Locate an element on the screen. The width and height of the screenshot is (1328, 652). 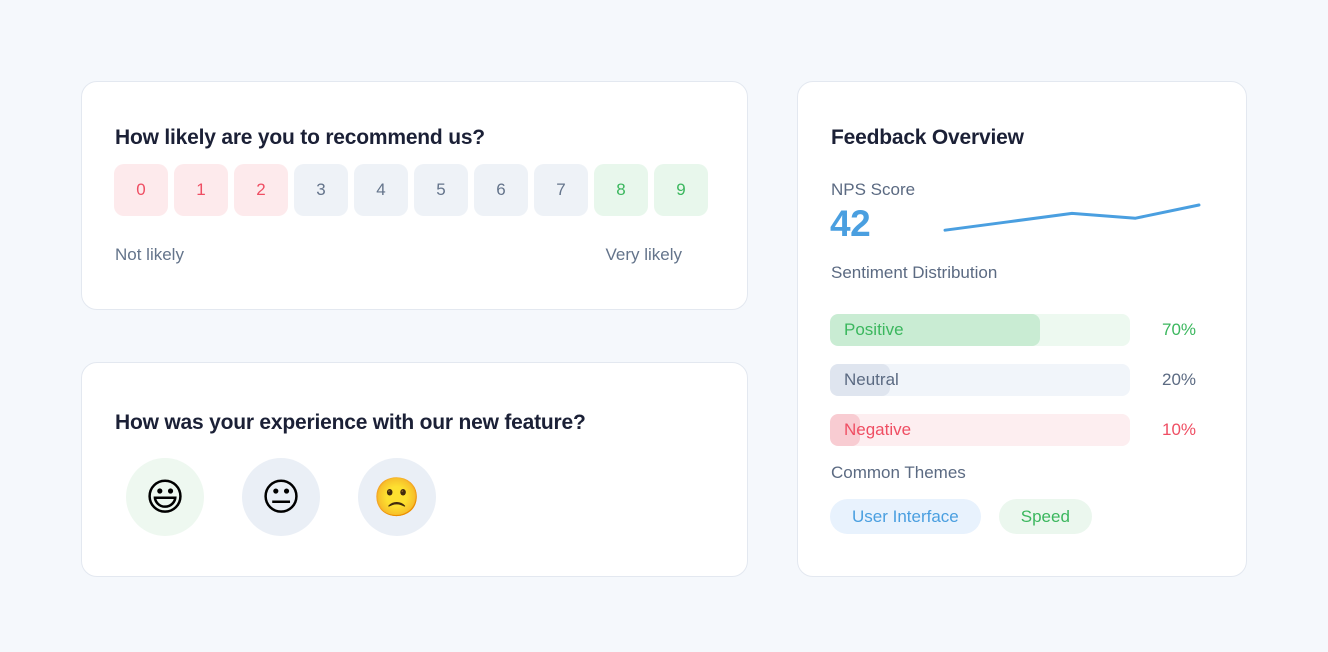
emoji-rating-row: 😃 😐 🙁 is located at coordinates (281, 497).